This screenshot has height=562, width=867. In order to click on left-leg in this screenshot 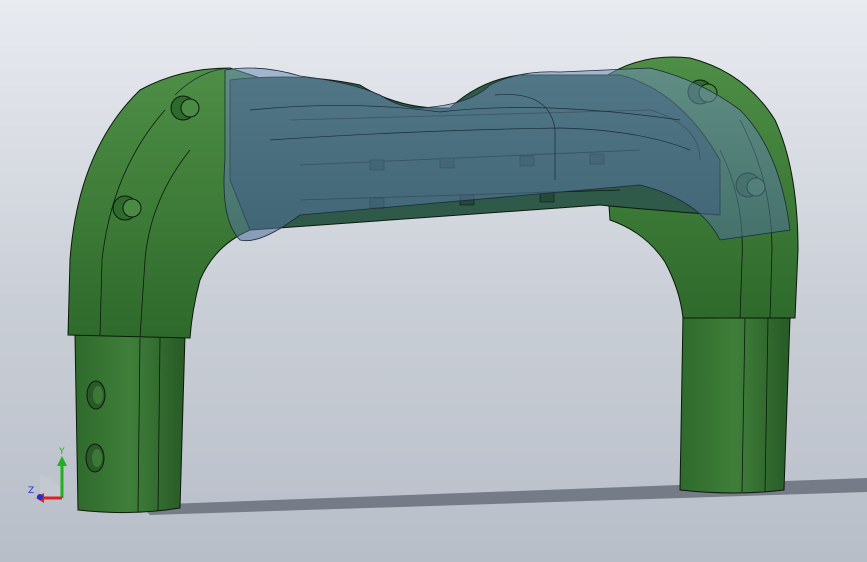, I will do `click(130, 424)`.